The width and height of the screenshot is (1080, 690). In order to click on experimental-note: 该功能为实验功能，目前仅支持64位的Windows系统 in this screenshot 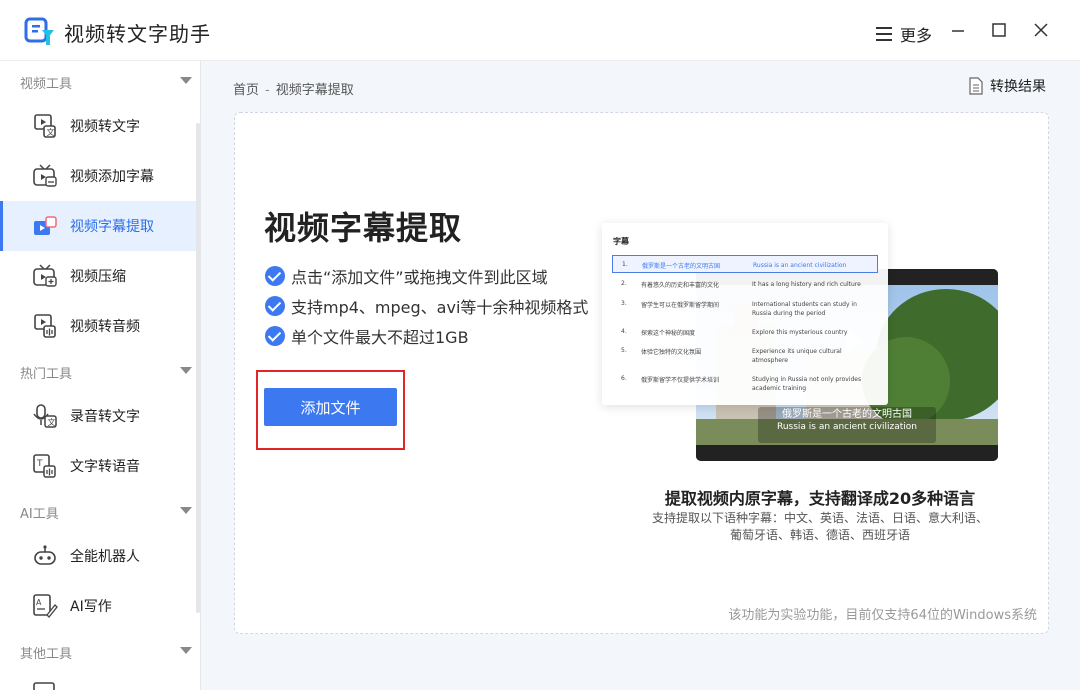, I will do `click(882, 615)`.